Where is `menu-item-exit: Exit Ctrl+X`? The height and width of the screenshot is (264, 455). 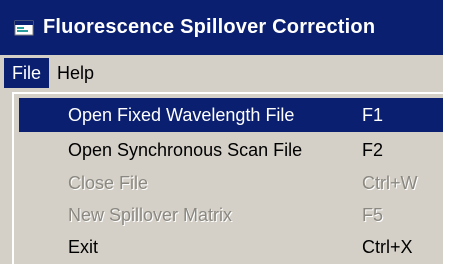
menu-item-exit: Exit Ctrl+X is located at coordinates (231, 247).